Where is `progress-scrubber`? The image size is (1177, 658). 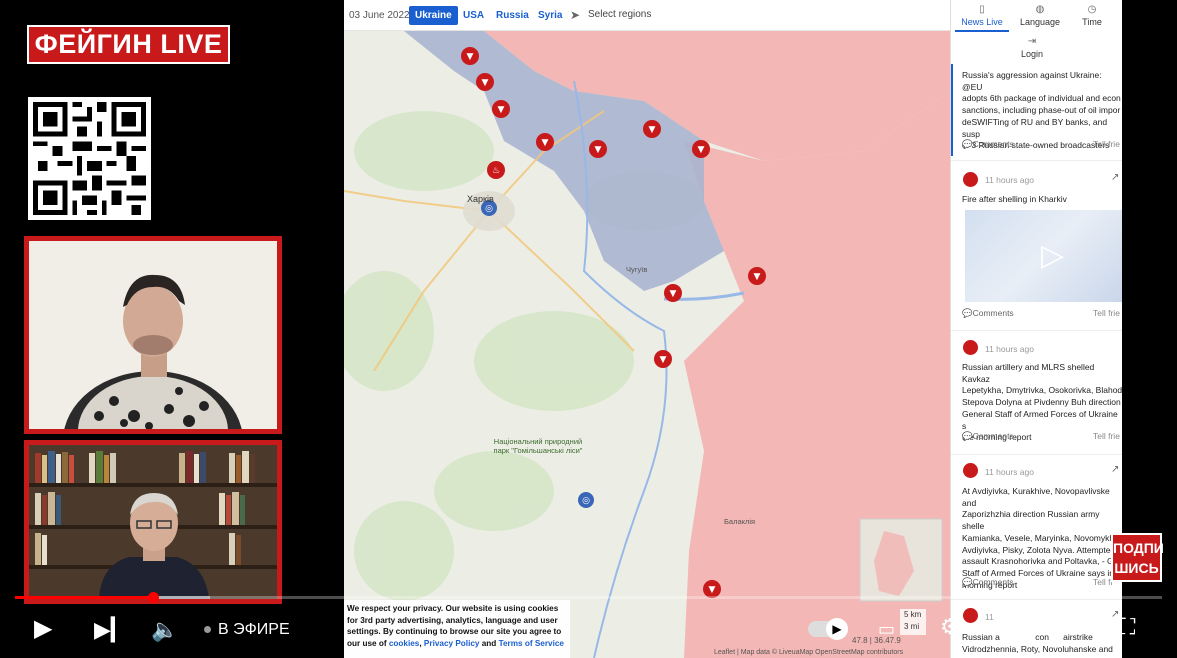 progress-scrubber is located at coordinates (153, 597).